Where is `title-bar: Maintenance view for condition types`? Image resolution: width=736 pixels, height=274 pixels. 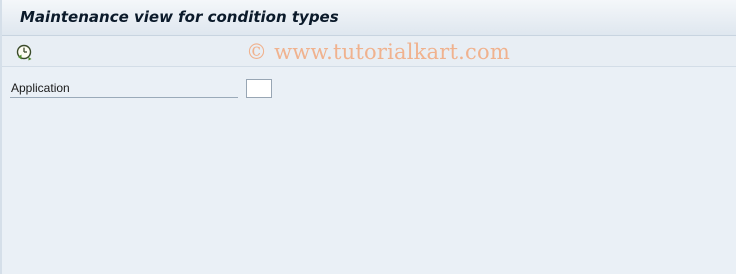
title-bar: Maintenance view for condition types is located at coordinates (369, 18).